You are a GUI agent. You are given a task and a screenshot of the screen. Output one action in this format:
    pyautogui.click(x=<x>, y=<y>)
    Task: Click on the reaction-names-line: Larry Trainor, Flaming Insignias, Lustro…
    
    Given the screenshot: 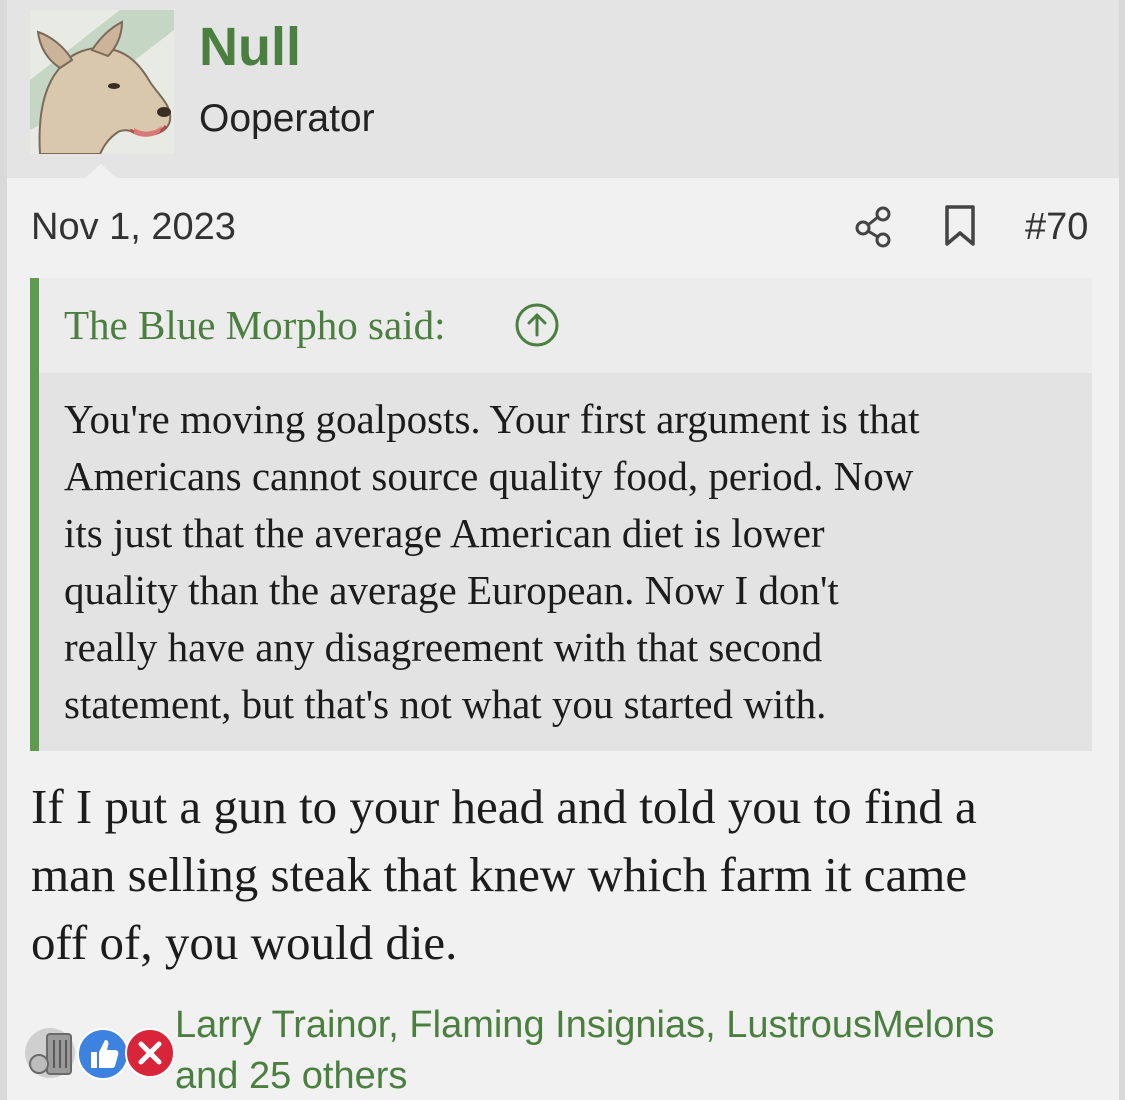 What is the action you would take?
    pyautogui.click(x=585, y=1025)
    